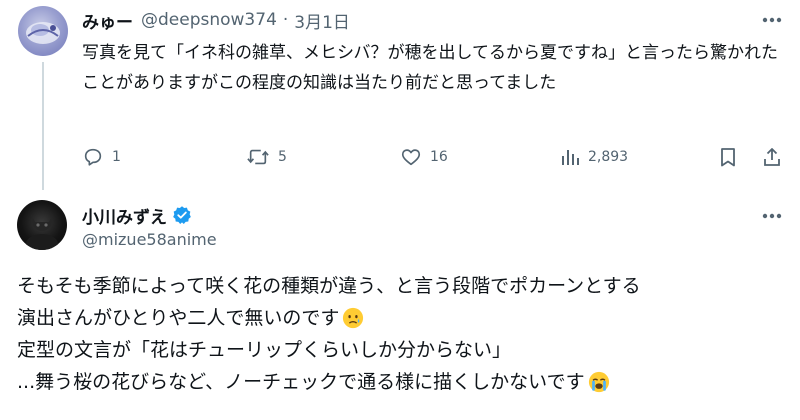 The width and height of the screenshot is (800, 420). Describe the element at coordinates (301, 382) in the screenshot. I see `tweet-text-line-4: ...舞う桜の花びらなど、ノーチェックで通る様に描くしかないです` at that location.